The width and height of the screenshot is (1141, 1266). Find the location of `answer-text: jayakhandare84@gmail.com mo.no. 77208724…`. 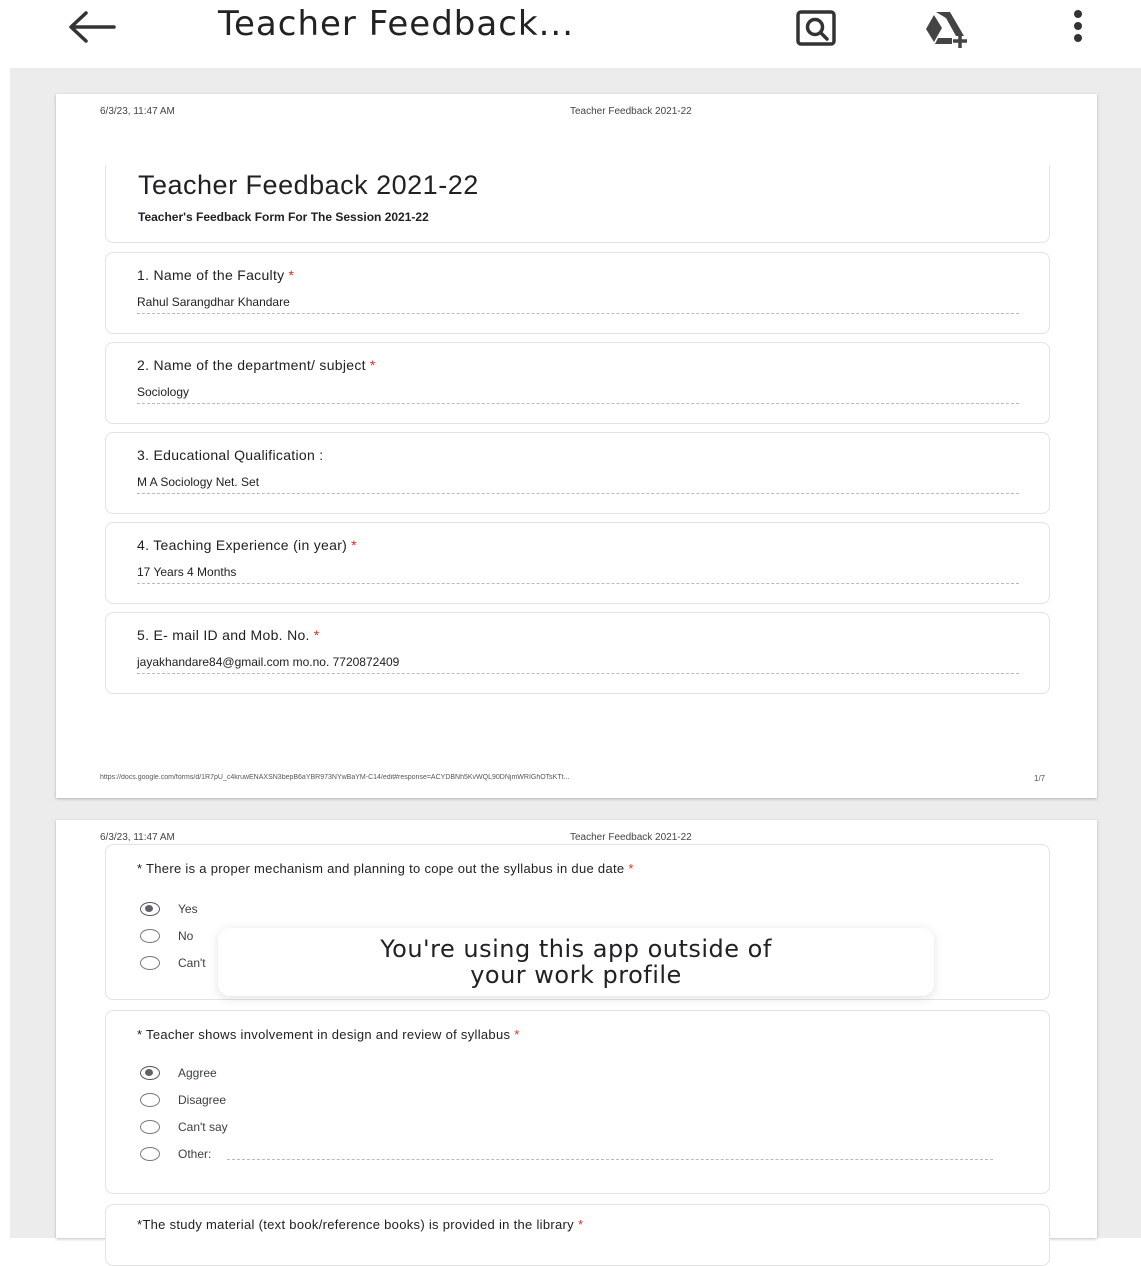

answer-text: jayakhandare84@gmail.com mo.no. 77208724… is located at coordinates (578, 664).